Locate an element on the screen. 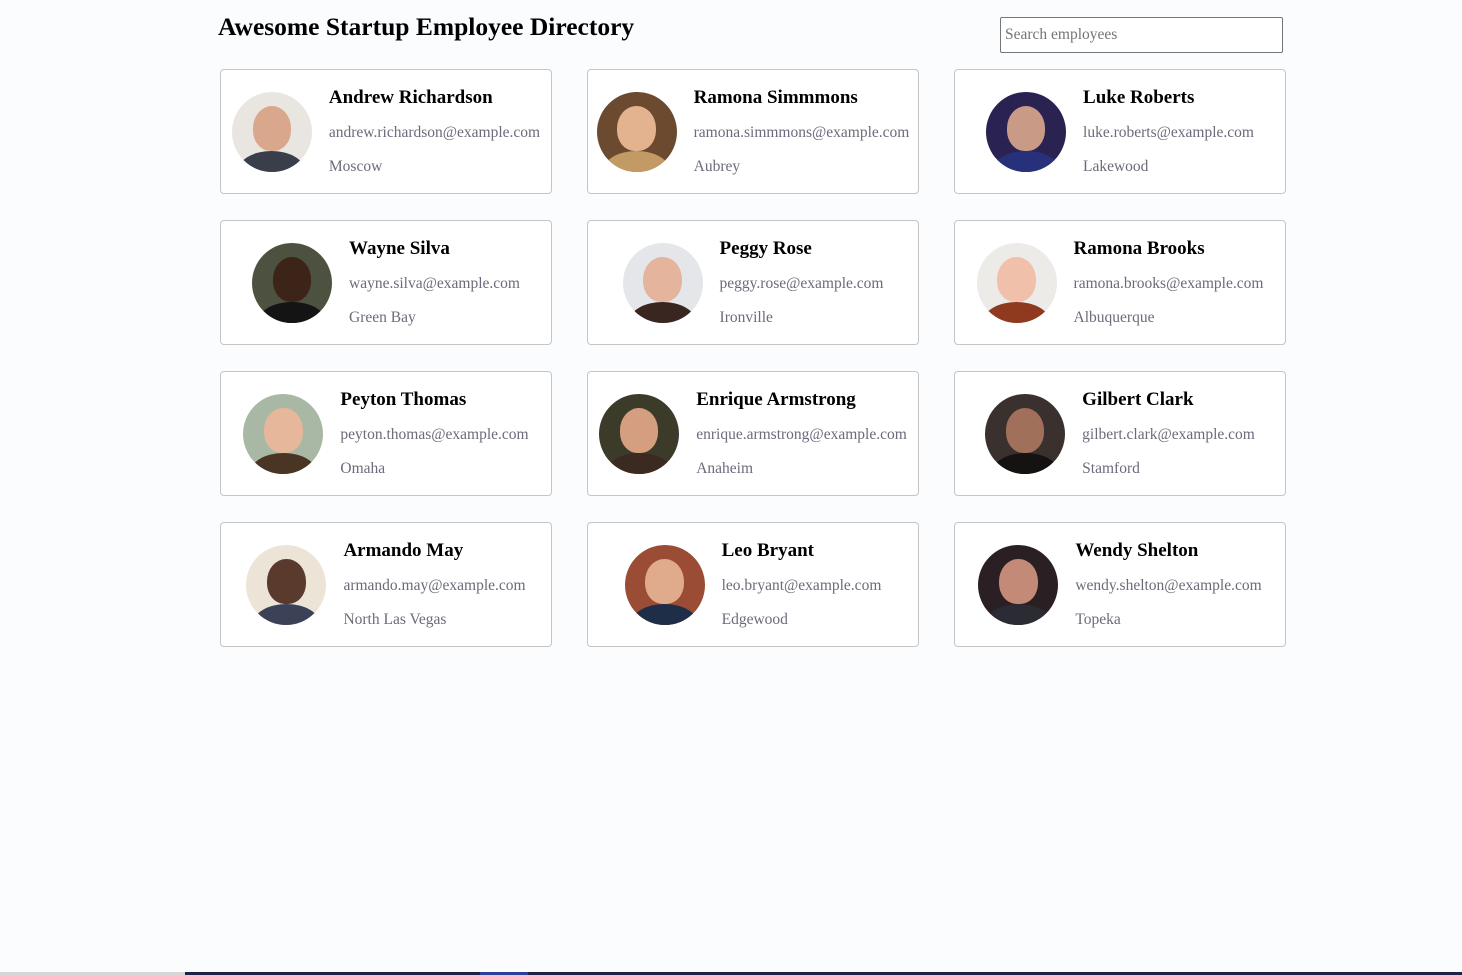  employee-city: North Las Vegas is located at coordinates (395, 619).